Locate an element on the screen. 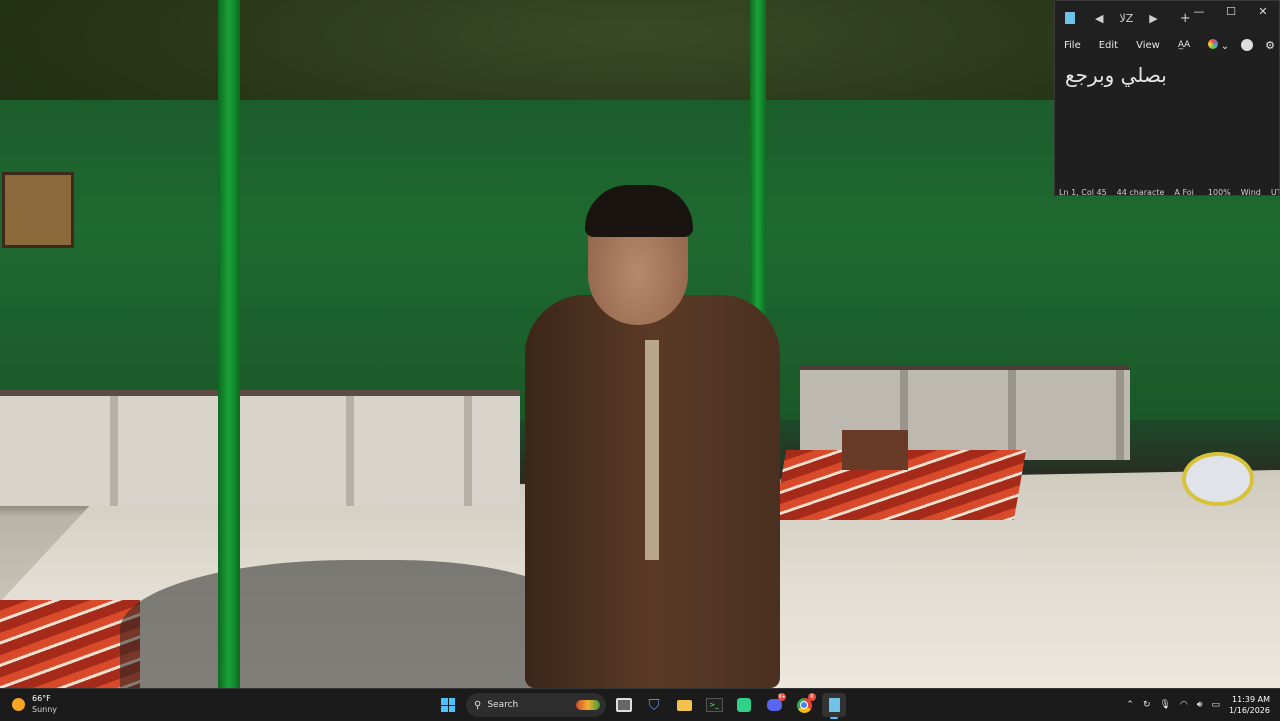 Image resolution: width=1280 pixels, height=721 pixels. tent-pole-left is located at coordinates (229, 344).